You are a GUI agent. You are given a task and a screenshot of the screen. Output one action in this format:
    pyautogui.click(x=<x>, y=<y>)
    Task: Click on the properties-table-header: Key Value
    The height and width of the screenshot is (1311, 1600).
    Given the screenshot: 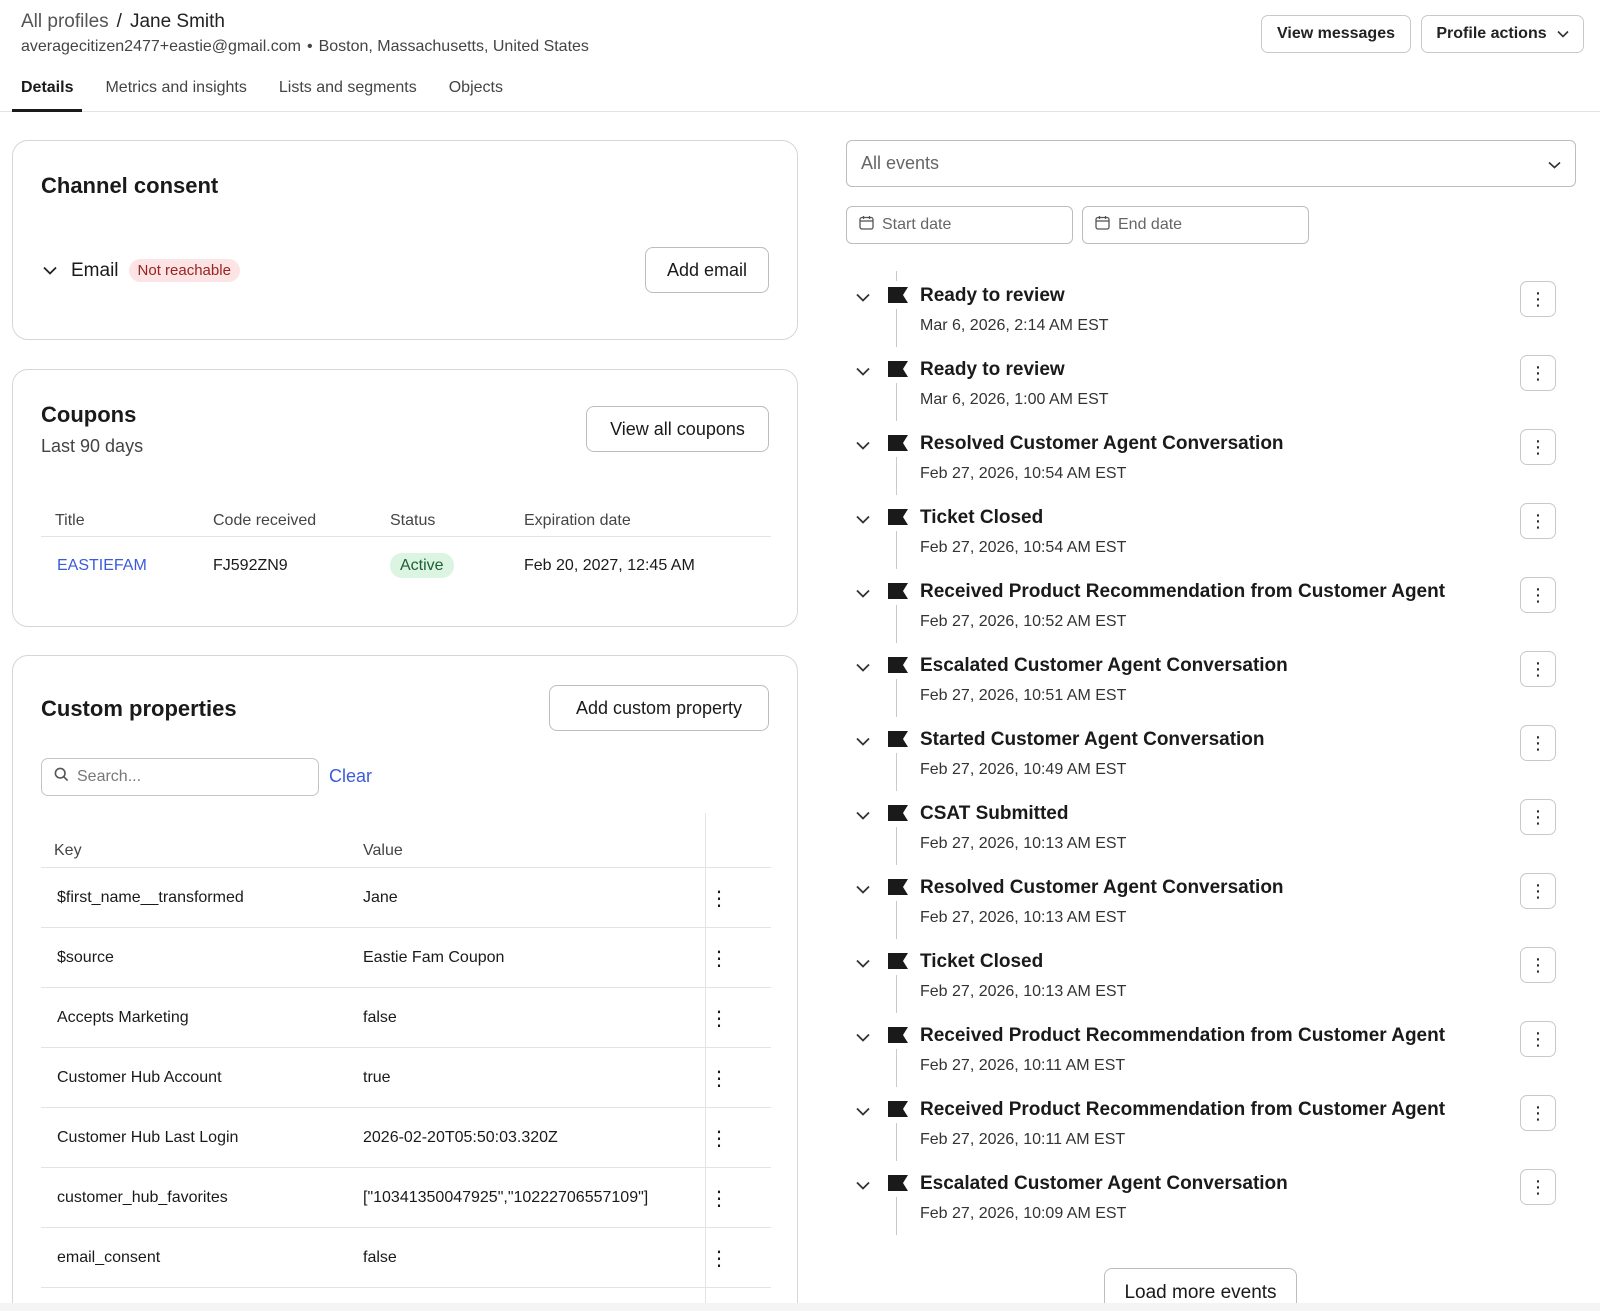 What is the action you would take?
    pyautogui.click(x=406, y=840)
    